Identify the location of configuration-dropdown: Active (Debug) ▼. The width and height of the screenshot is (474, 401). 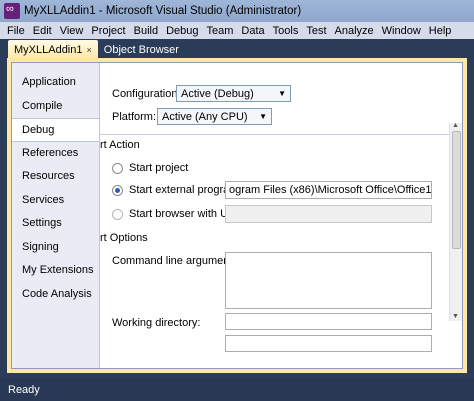
(233, 93).